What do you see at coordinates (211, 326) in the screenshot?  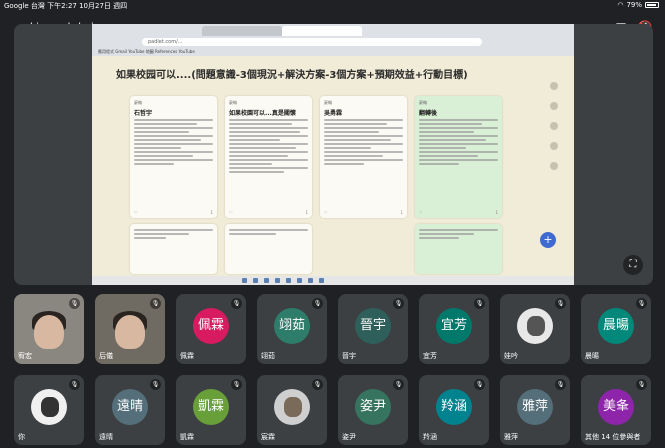 I see `avatar: 佩霖` at bounding box center [211, 326].